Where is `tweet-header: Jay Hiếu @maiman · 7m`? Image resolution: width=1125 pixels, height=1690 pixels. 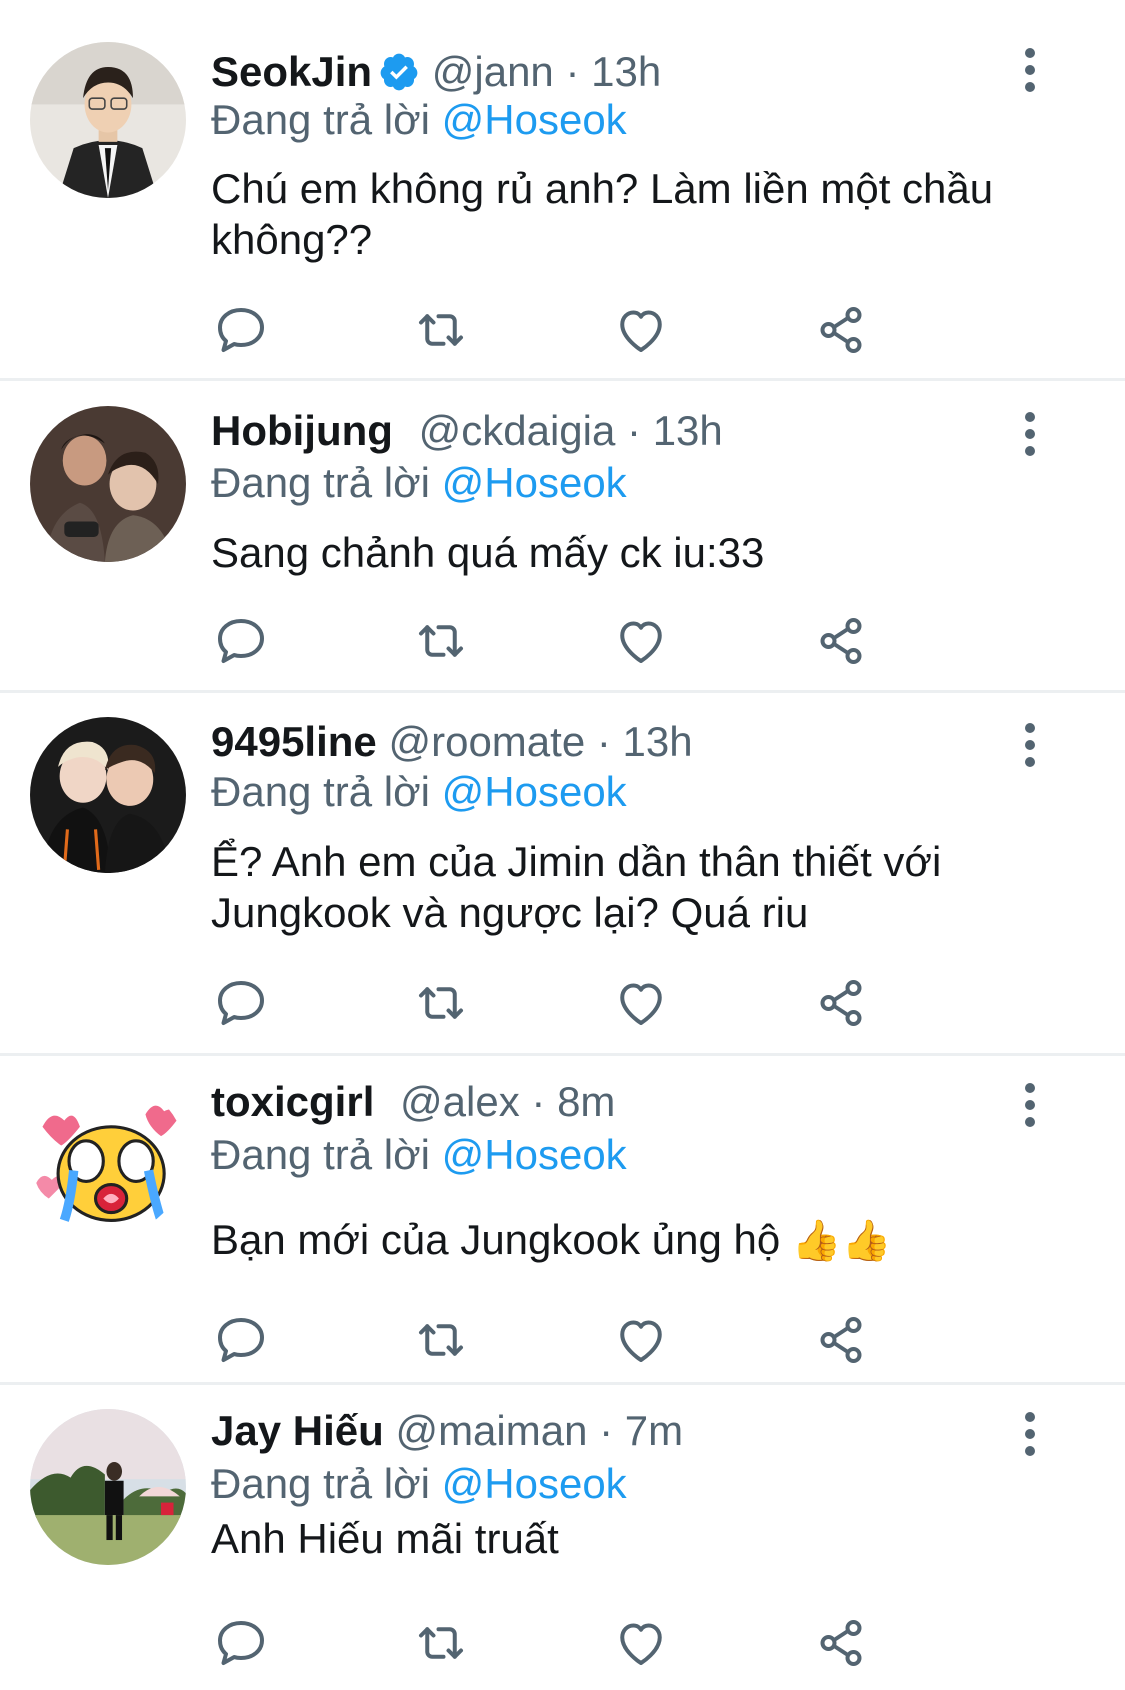
tweet-header: Jay Hiếu @maiman · 7m is located at coordinates (447, 1431).